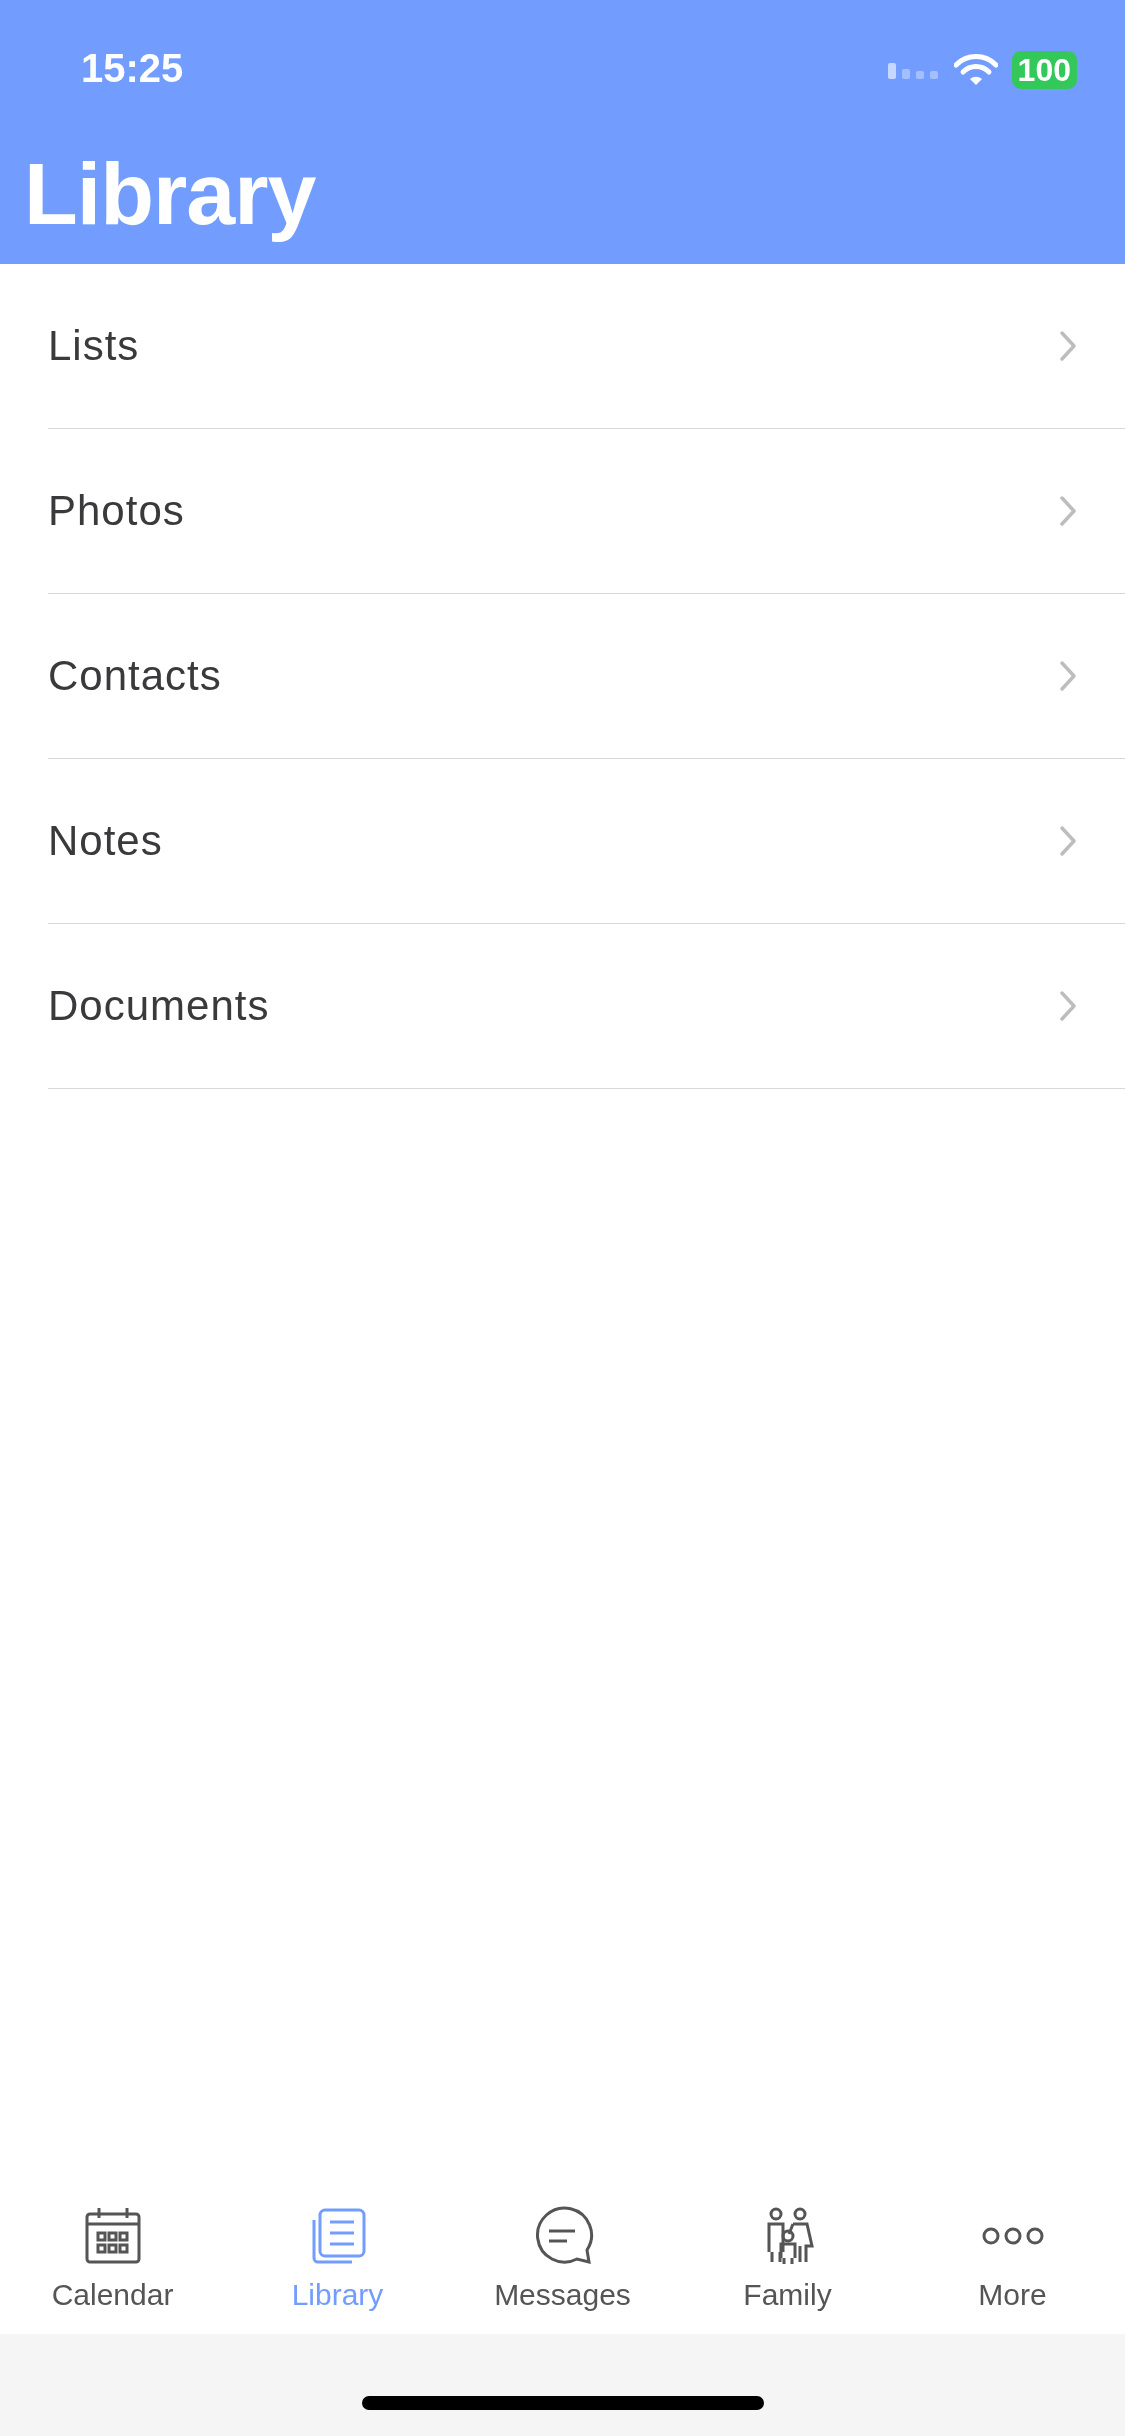 Image resolution: width=1125 pixels, height=2436 pixels. Describe the element at coordinates (1044, 70) in the screenshot. I see `battery-indicator: 100` at that location.